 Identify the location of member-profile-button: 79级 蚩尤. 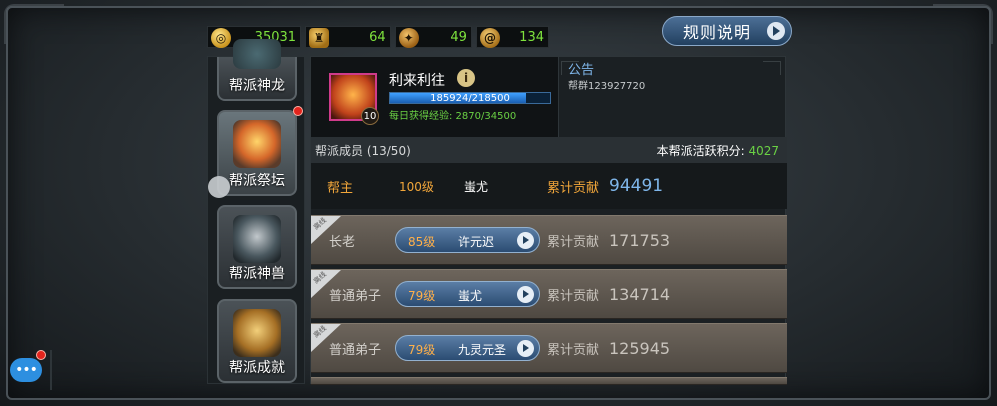
(467, 294).